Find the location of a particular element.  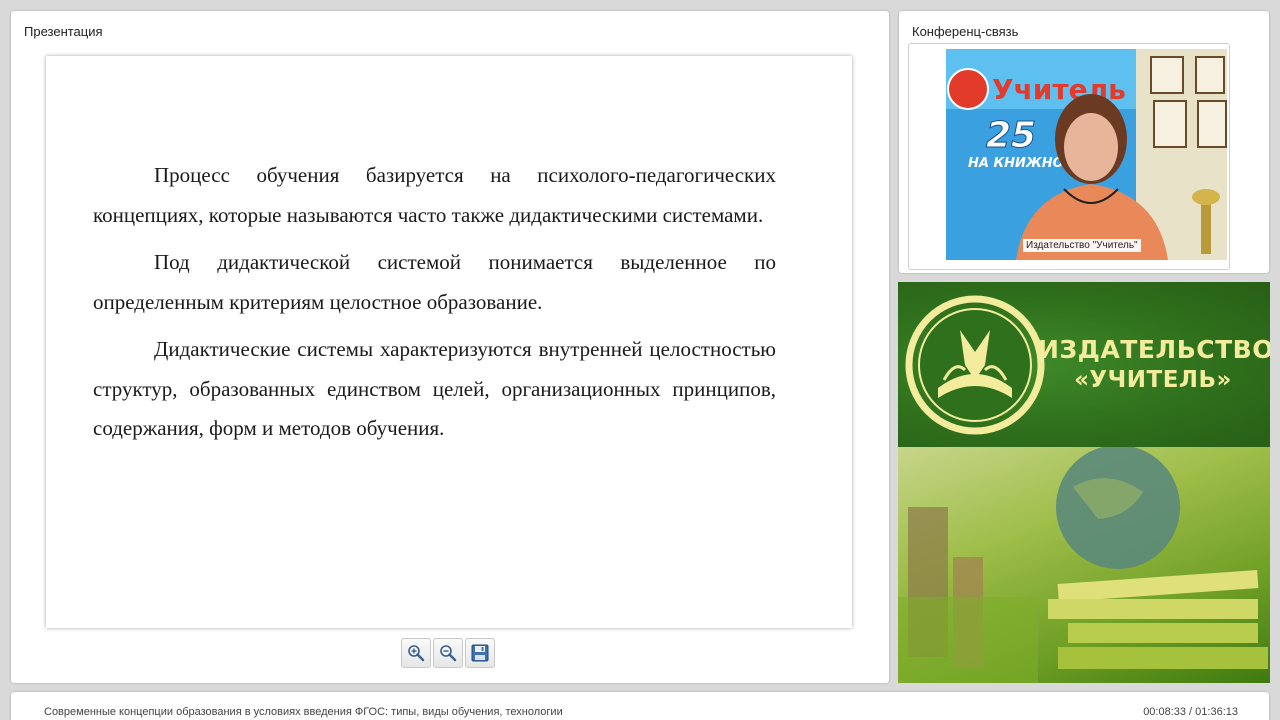

save-button is located at coordinates (480, 653).